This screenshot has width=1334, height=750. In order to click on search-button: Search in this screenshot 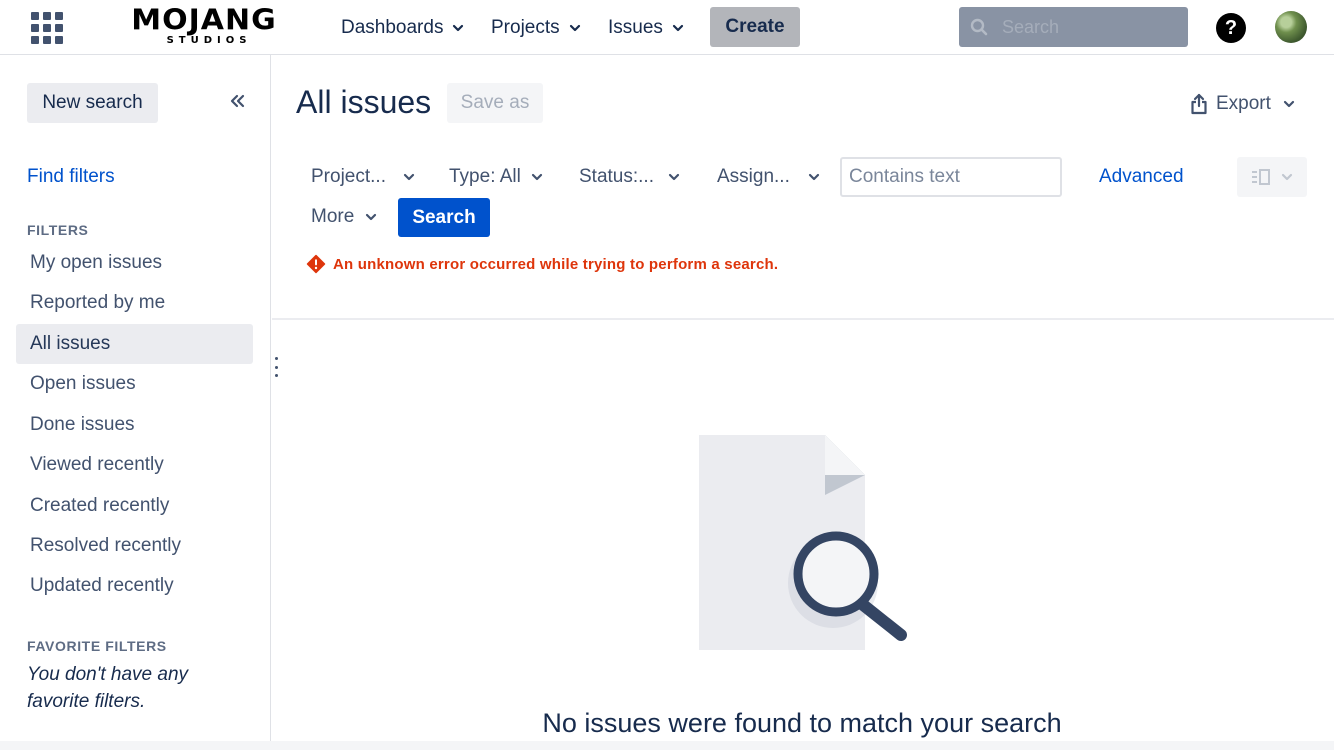, I will do `click(444, 217)`.